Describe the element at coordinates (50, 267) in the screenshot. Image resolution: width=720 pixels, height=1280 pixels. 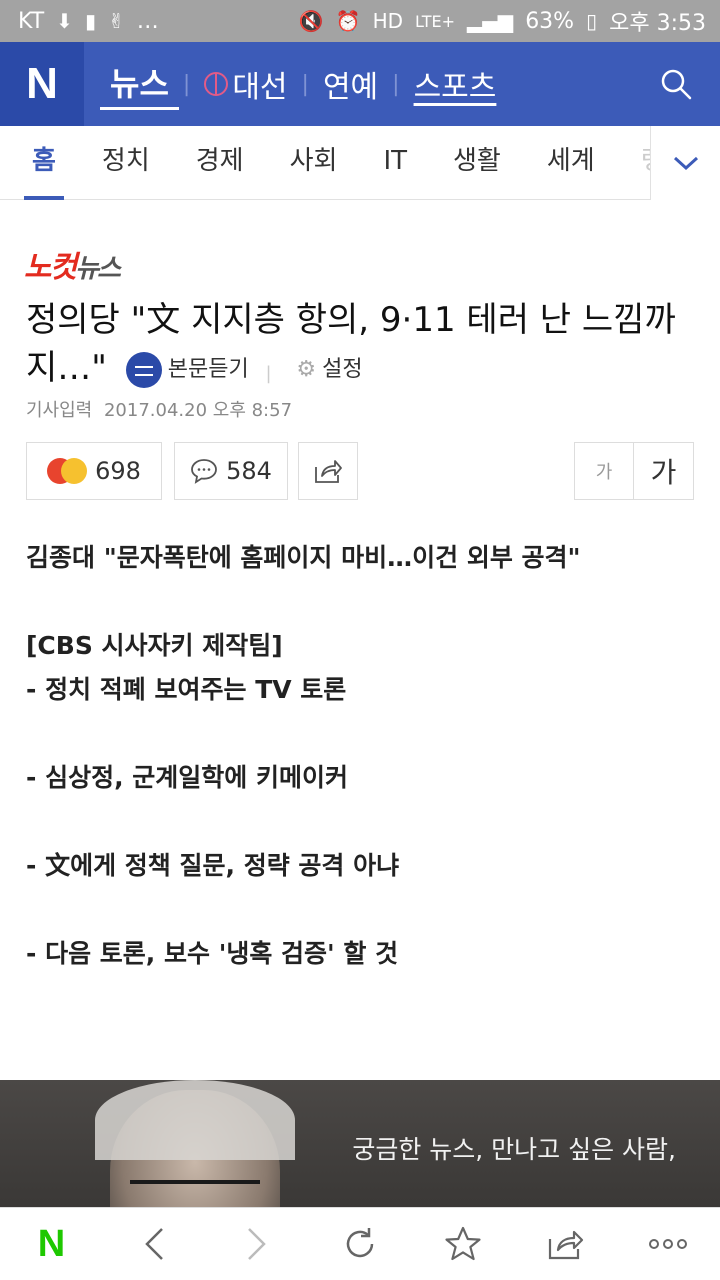
I see `press-logo-red: 노컷` at that location.